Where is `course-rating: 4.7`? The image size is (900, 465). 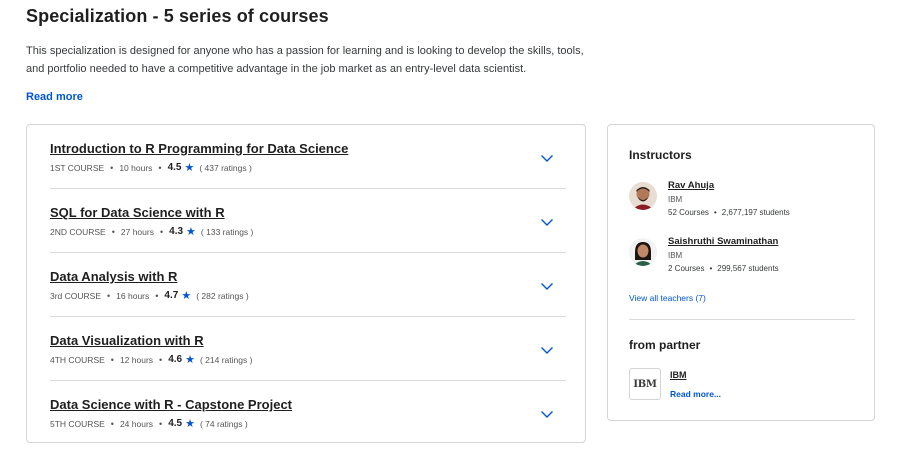 course-rating: 4.7 is located at coordinates (171, 295).